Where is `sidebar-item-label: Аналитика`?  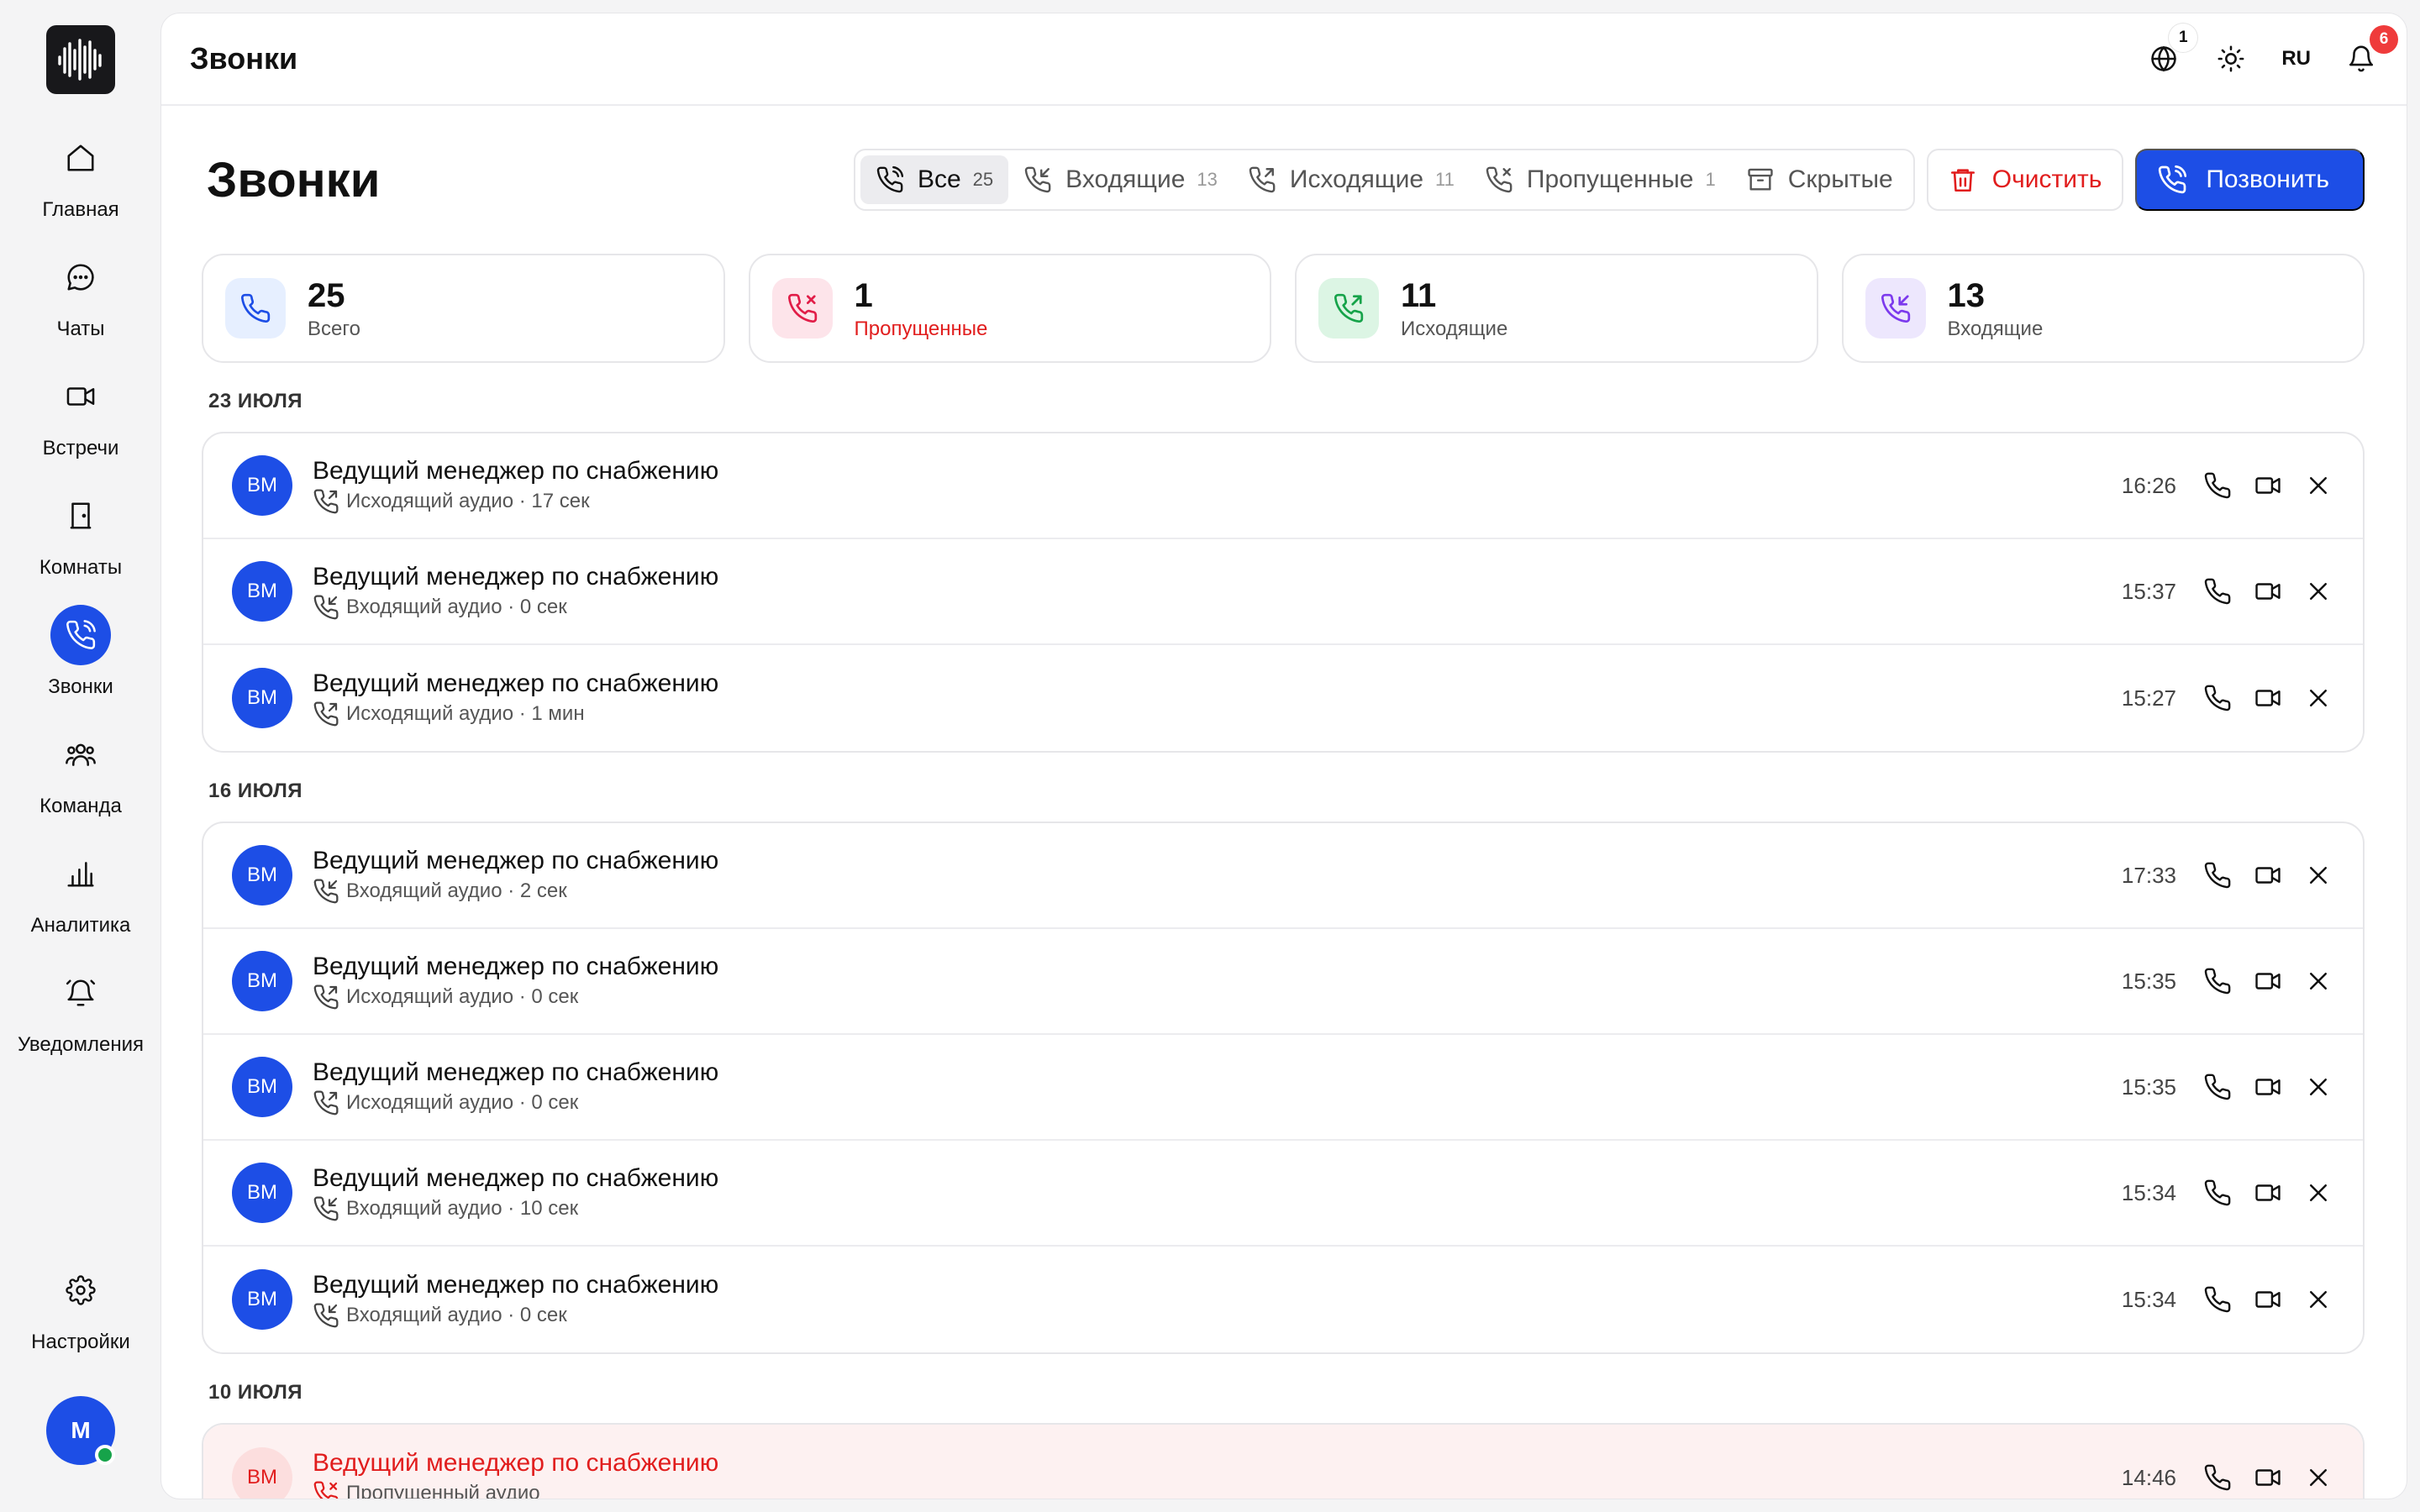 sidebar-item-label: Аналитика is located at coordinates (80, 925).